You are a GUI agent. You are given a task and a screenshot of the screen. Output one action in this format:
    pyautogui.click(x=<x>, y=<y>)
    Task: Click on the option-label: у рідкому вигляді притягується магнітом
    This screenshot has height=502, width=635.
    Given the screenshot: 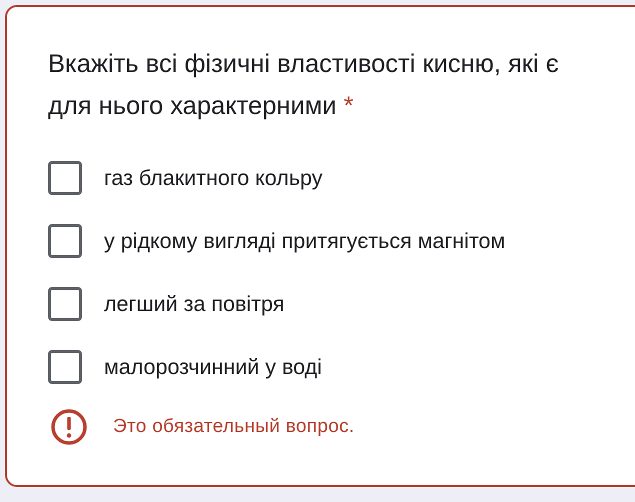 What is the action you would take?
    pyautogui.click(x=305, y=241)
    